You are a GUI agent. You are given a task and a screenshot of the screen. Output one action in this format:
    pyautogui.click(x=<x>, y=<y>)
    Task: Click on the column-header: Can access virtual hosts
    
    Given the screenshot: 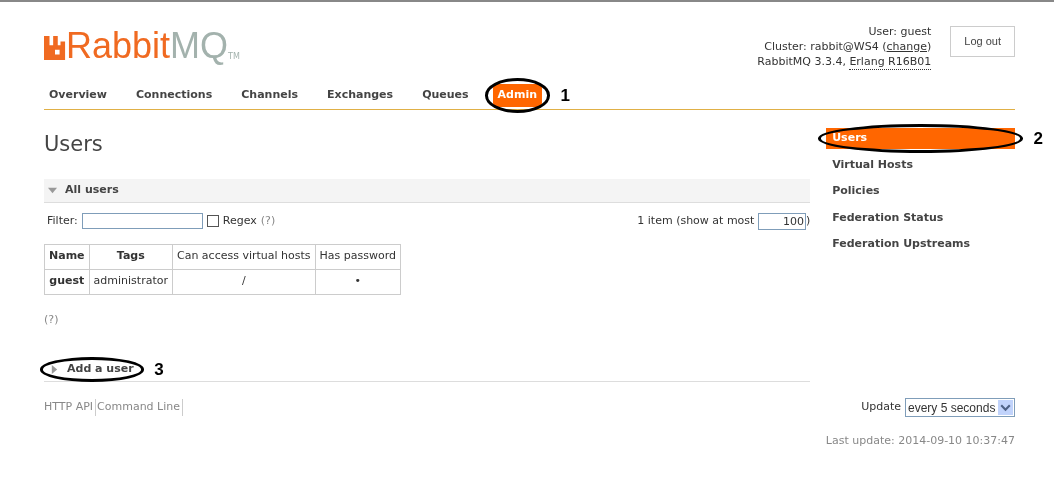 What is the action you would take?
    pyautogui.click(x=244, y=256)
    